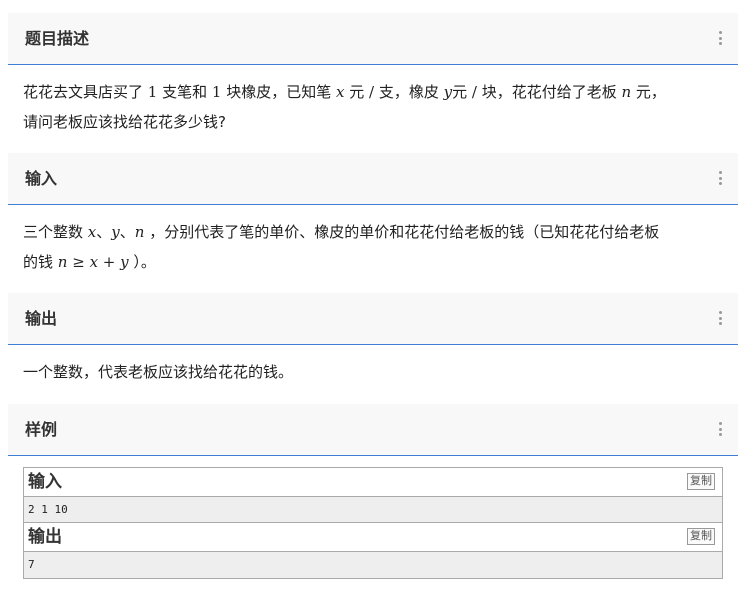 This screenshot has width=747, height=600. Describe the element at coordinates (41, 429) in the screenshot. I see `section-title: 样例` at that location.